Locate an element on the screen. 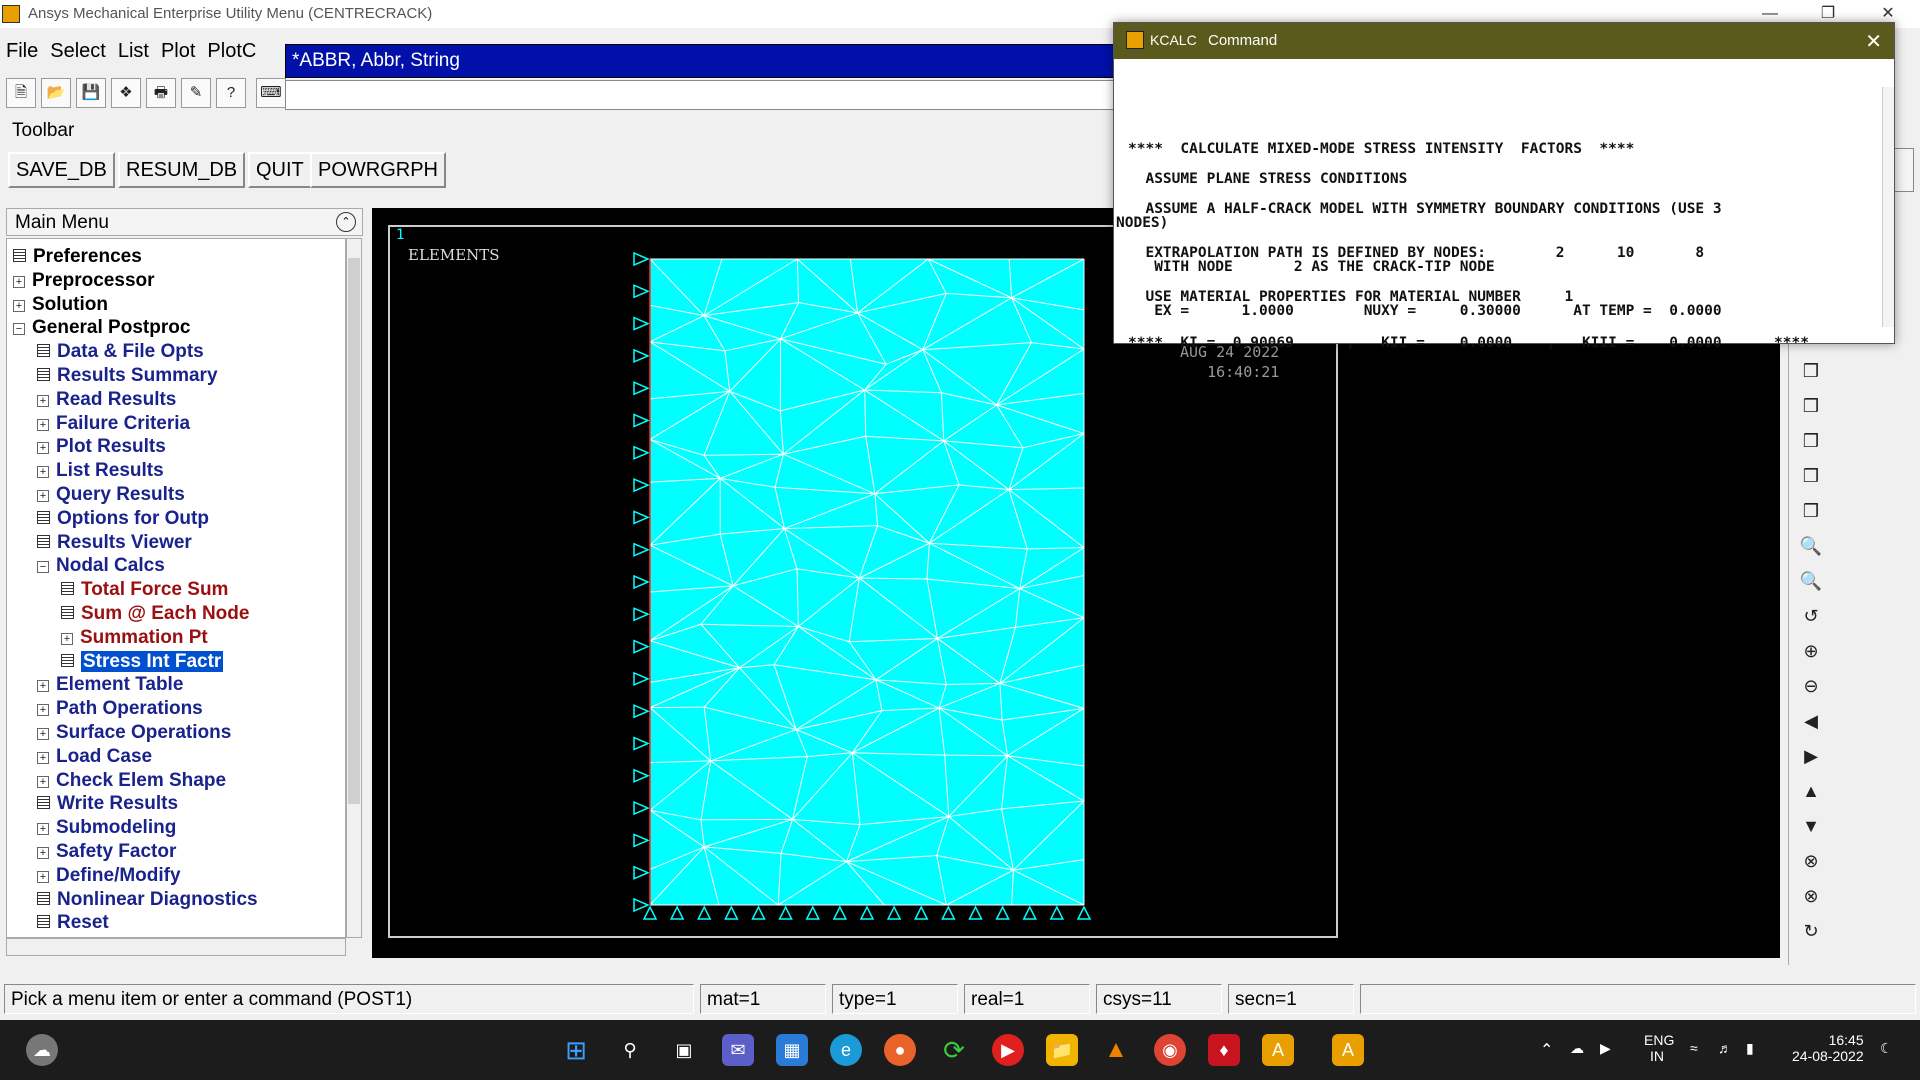 The width and height of the screenshot is (1920, 1080). vlc-icon: ▲ is located at coordinates (1116, 1050).